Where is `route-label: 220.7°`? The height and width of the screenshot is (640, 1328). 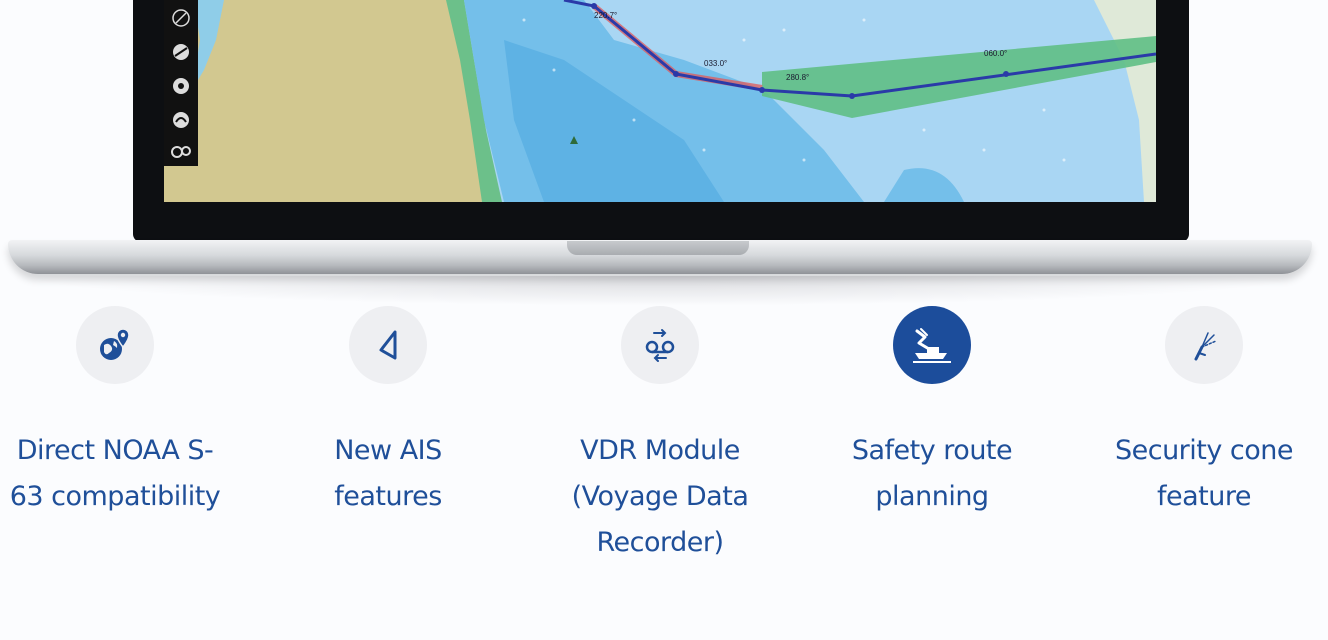
route-label: 220.7° is located at coordinates (605, 15).